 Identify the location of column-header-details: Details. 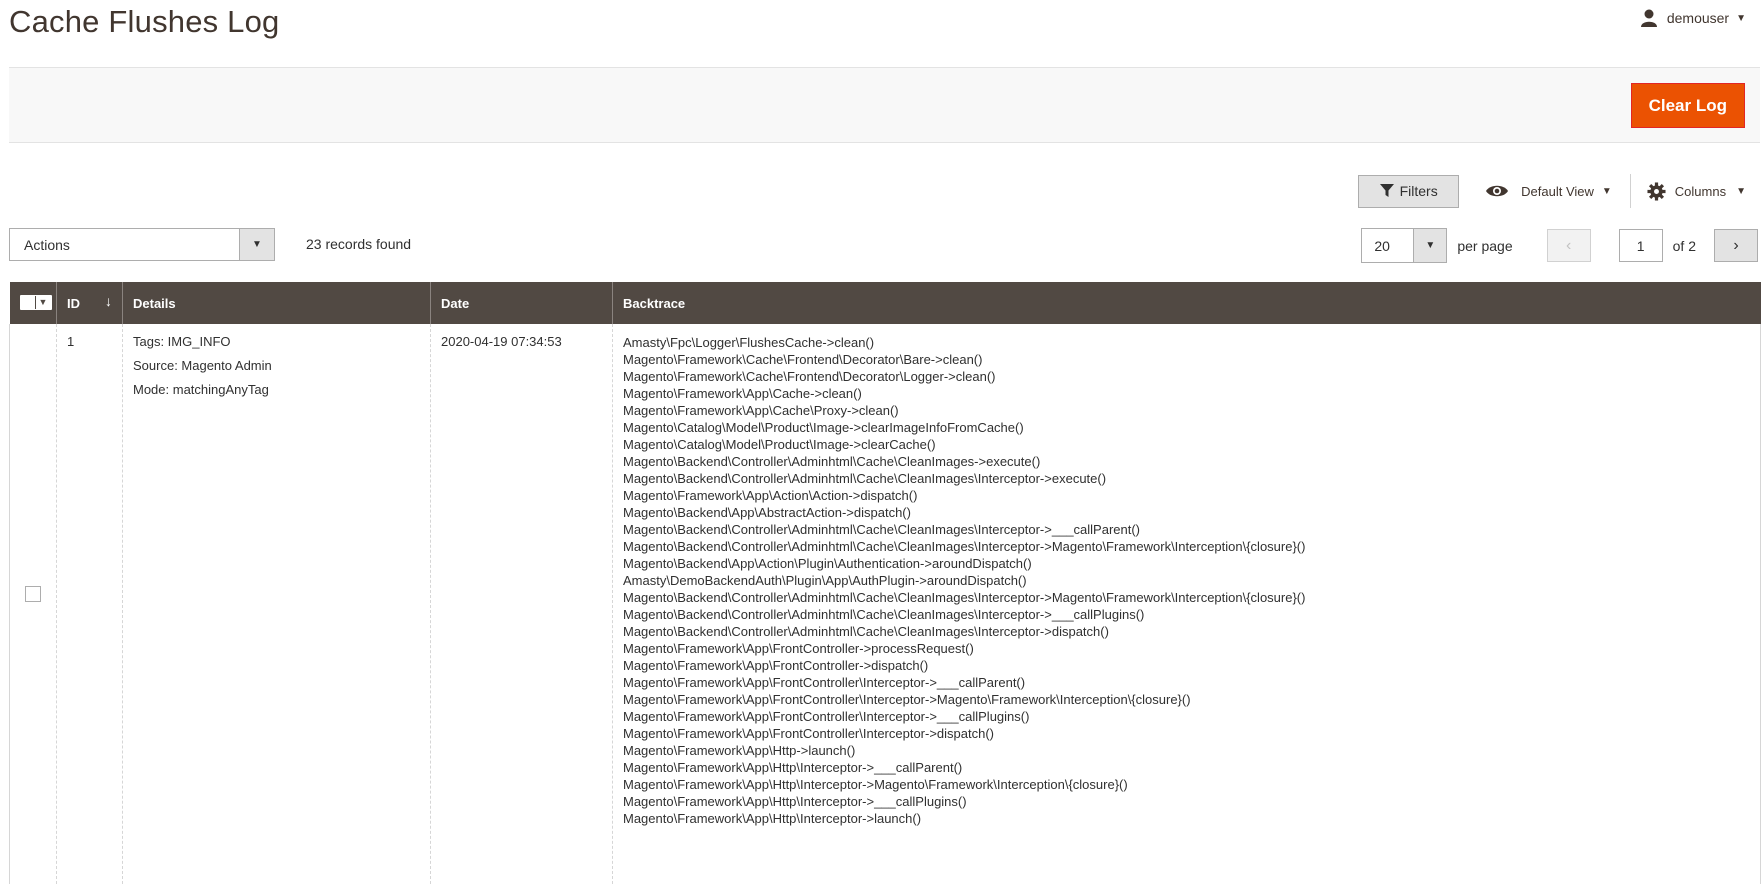
(276, 303).